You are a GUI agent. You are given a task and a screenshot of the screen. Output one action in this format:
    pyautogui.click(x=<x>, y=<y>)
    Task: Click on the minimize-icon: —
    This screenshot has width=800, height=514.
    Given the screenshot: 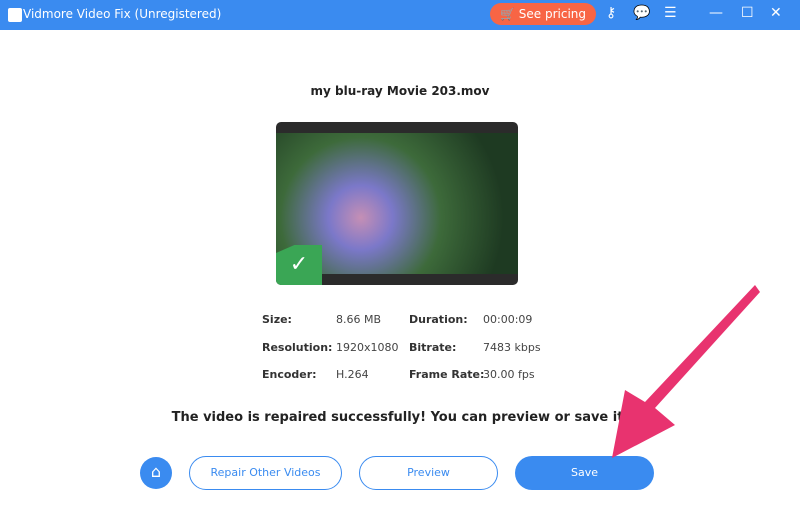 What is the action you would take?
    pyautogui.click(x=716, y=13)
    